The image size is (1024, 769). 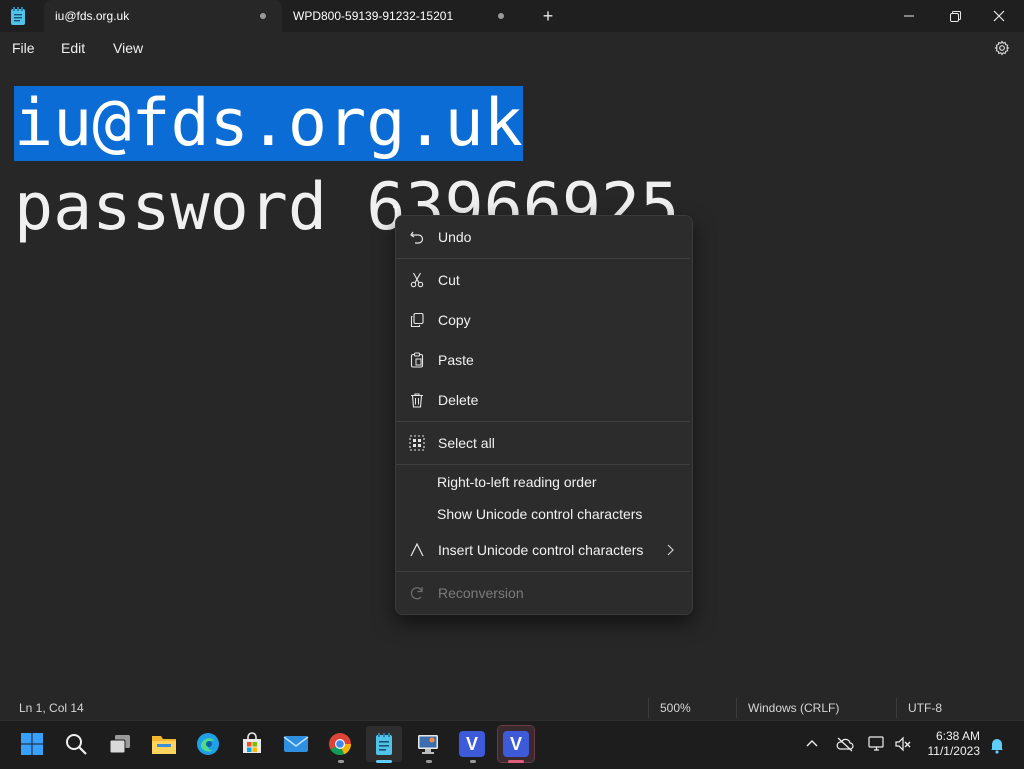 I want to click on restore-button, so click(x=955, y=16).